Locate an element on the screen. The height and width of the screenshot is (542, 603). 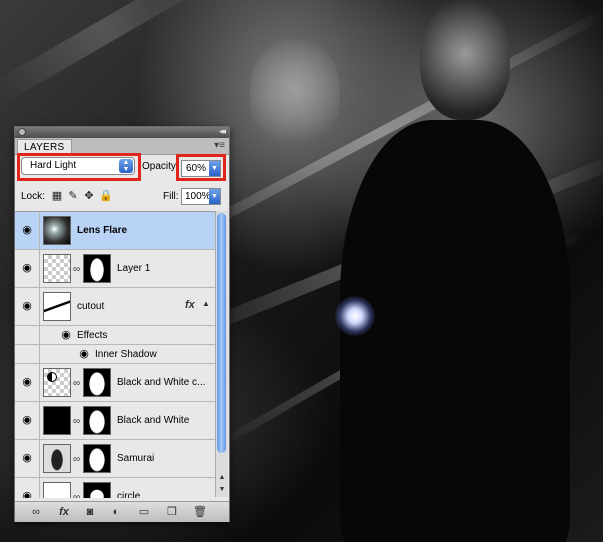
move-icon: ✥ is located at coordinates (89, 196).